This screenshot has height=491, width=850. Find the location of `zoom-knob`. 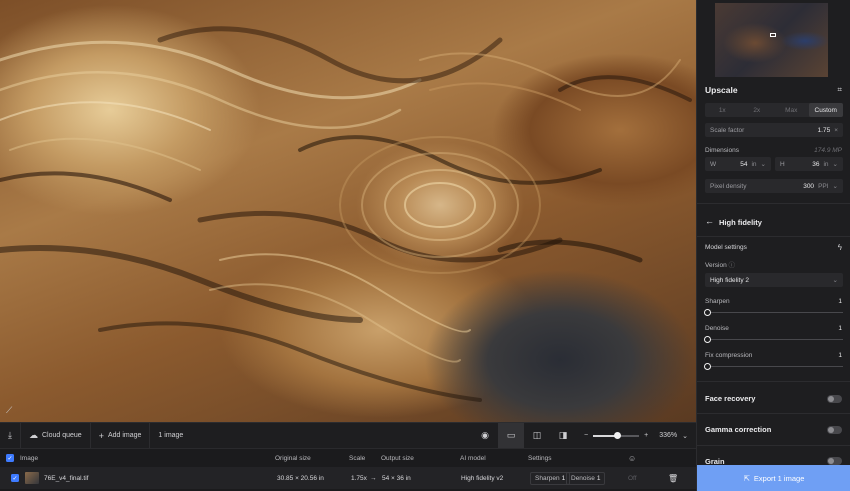

zoom-knob is located at coordinates (618, 435).